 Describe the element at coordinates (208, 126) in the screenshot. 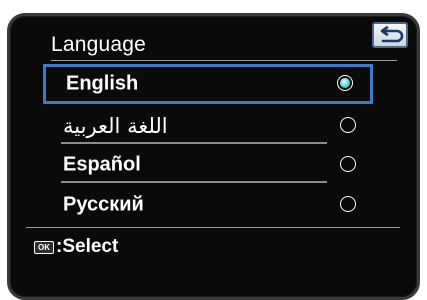

I see `language-option-arabic: اللغة العربية` at that location.